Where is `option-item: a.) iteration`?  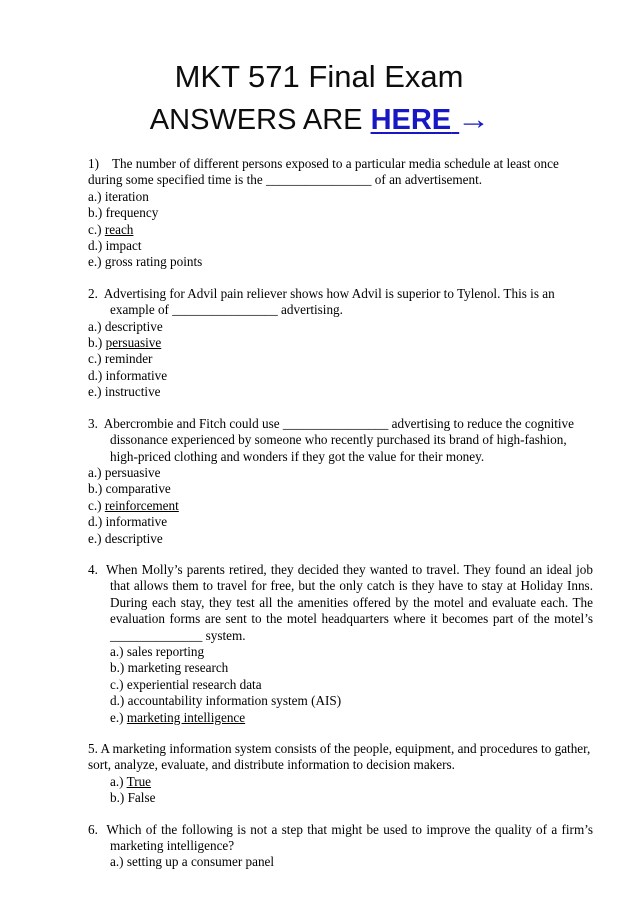
option-item: a.) iteration is located at coordinates (340, 197).